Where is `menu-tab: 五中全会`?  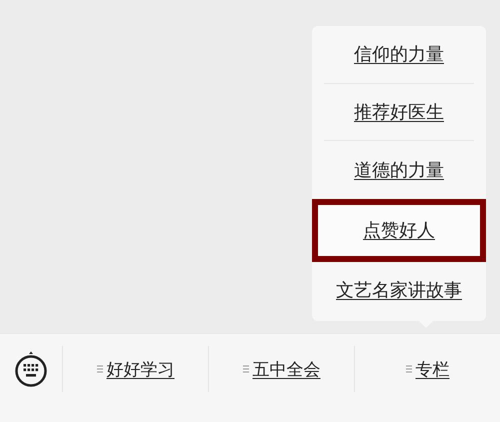 menu-tab: 五中全会 is located at coordinates (281, 369).